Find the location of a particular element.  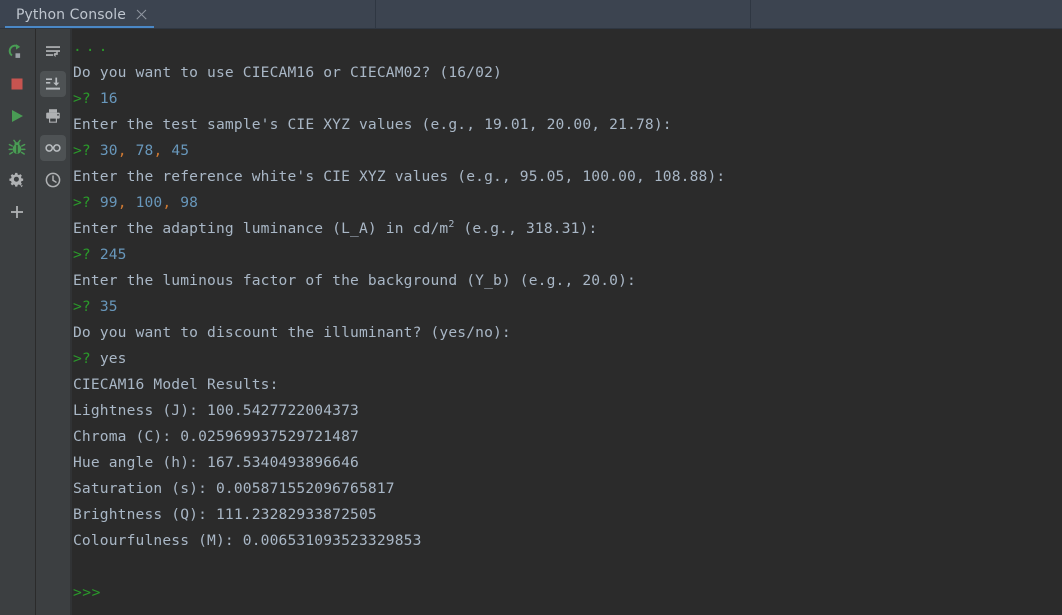

console-line: >? 245 is located at coordinates (100, 254).